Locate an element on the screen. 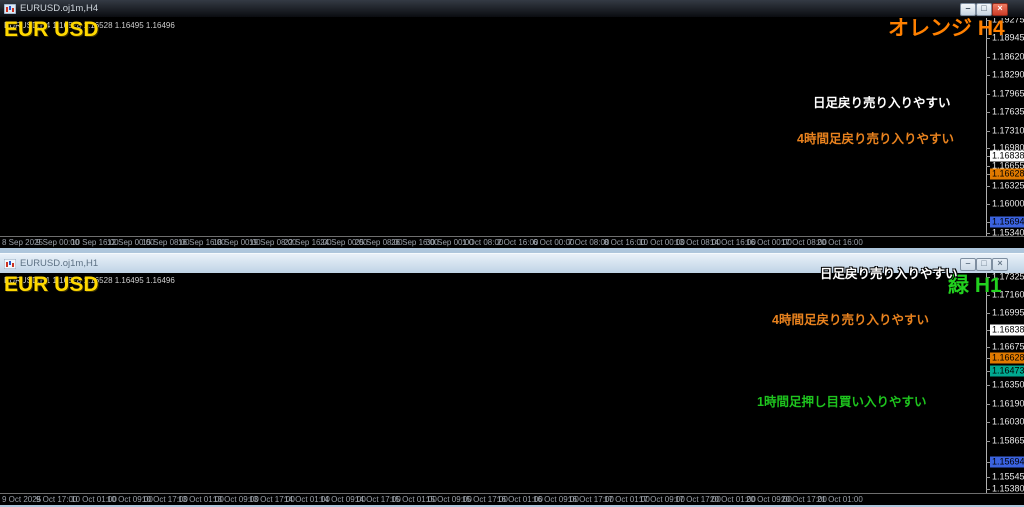 The image size is (1024, 507). price-axis-label: 1.15380 is located at coordinates (1008, 488).